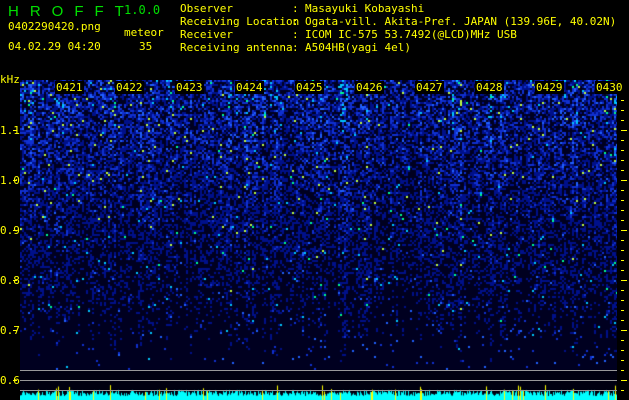 The image size is (629, 400). Describe the element at coordinates (142, 10) in the screenshot. I see `app-version: 1.0.0` at that location.